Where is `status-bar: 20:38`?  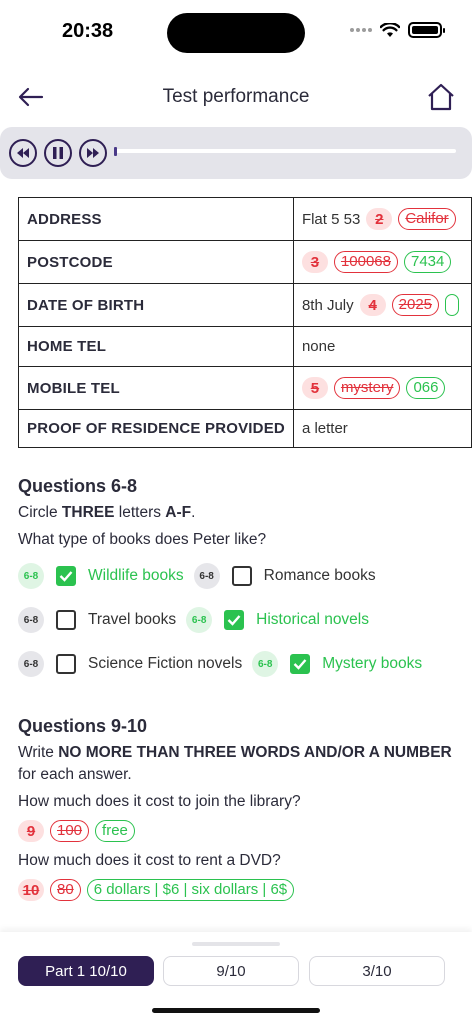 status-bar: 20:38 is located at coordinates (236, 32).